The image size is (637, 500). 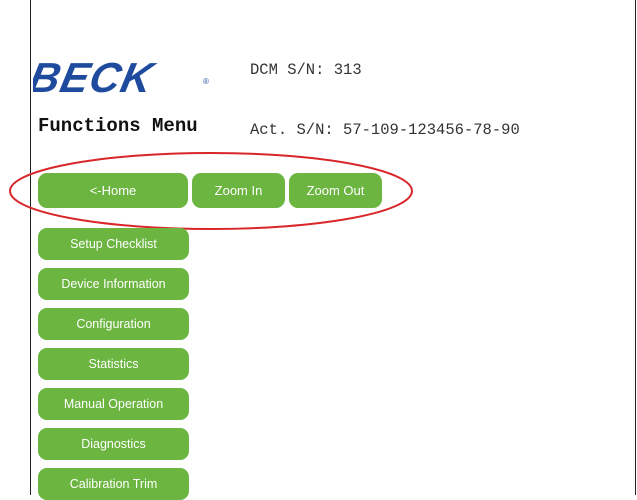 I want to click on home-button: <-Home, so click(x=113, y=190).